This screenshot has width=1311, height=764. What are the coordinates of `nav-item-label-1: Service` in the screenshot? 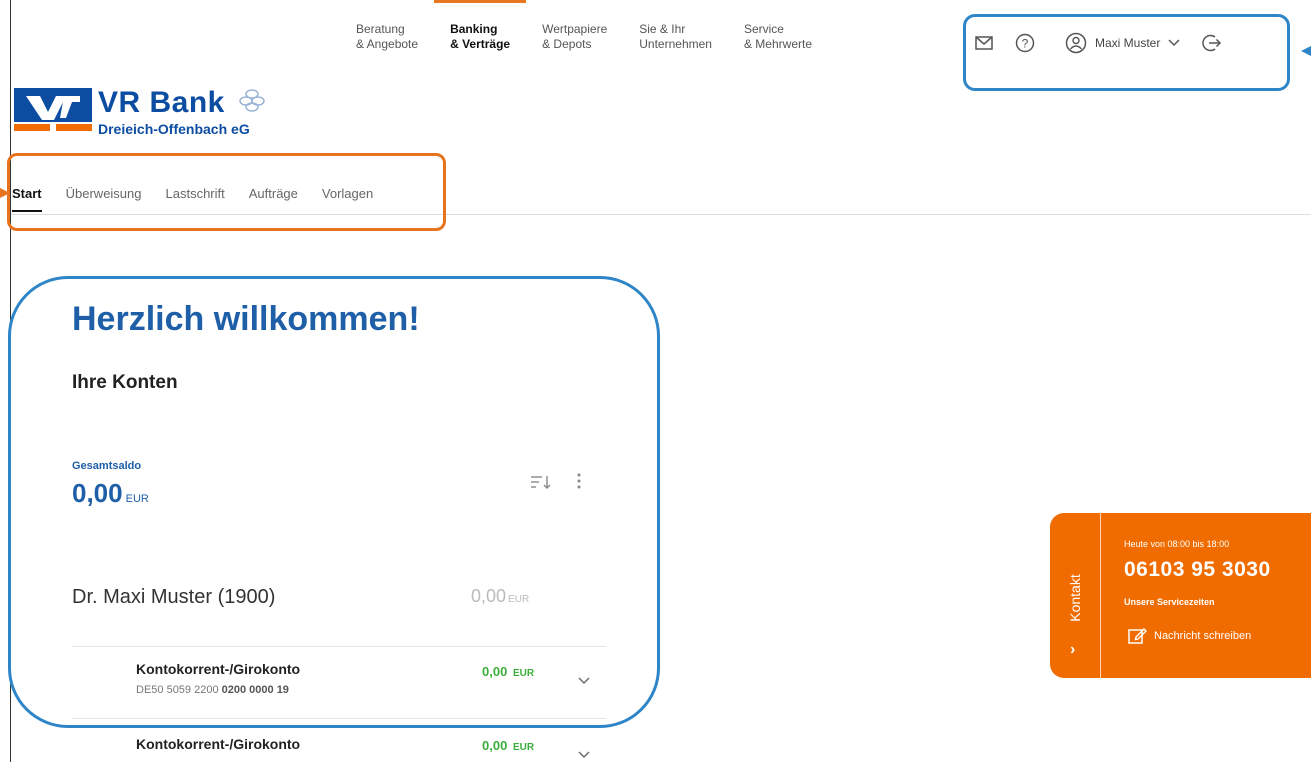 It's located at (763, 29).